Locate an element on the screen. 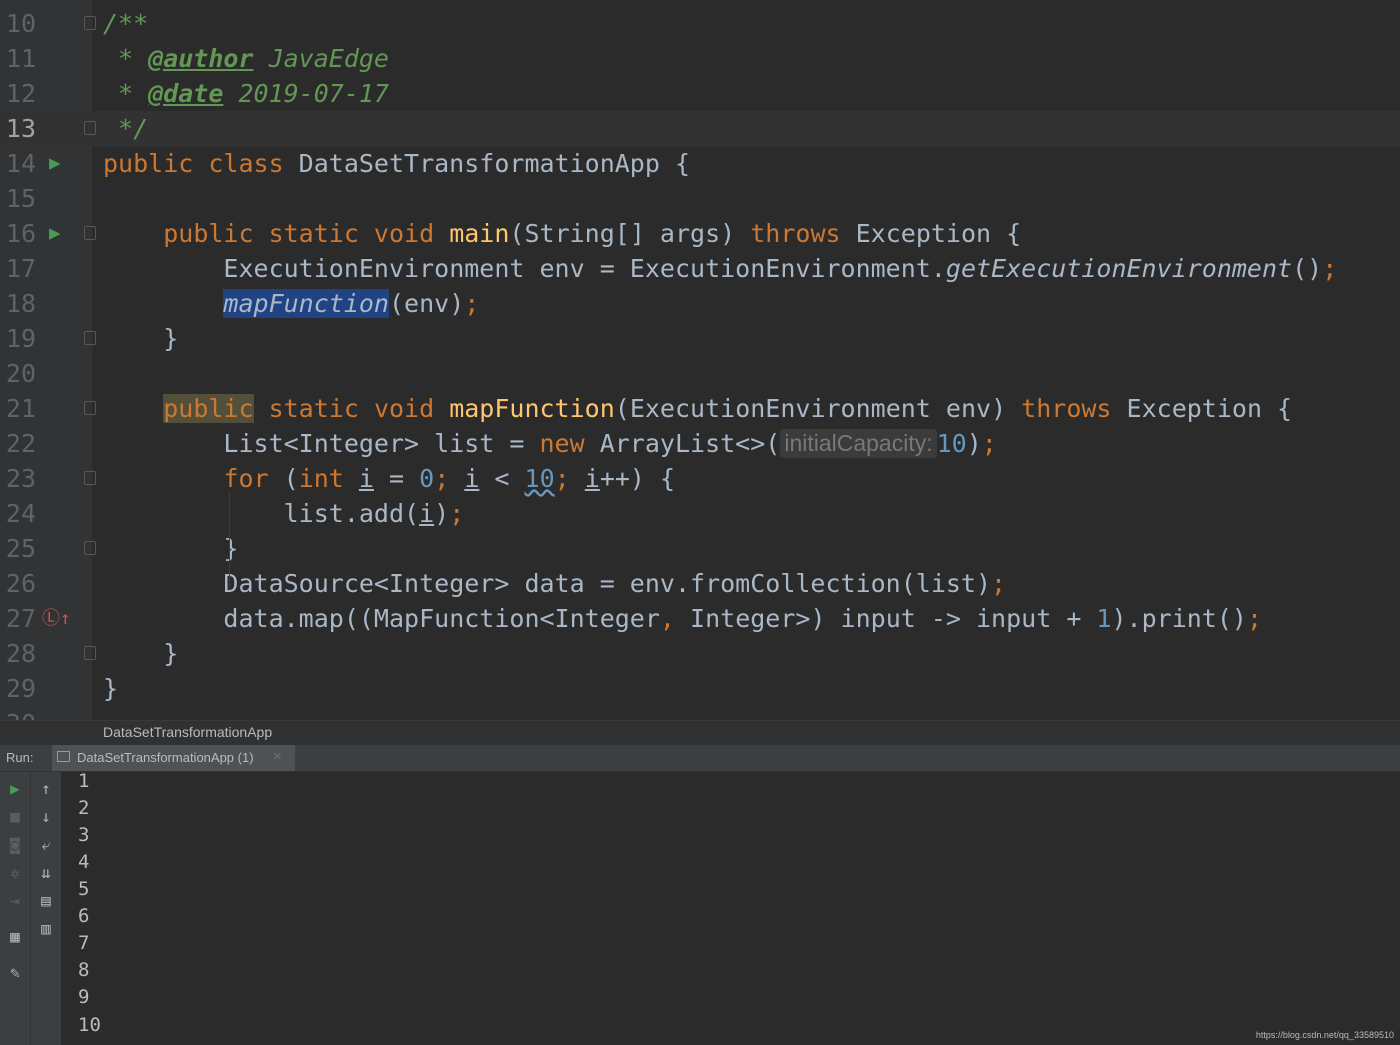 The width and height of the screenshot is (1400, 1045). console-line: 4 is located at coordinates (84, 862).